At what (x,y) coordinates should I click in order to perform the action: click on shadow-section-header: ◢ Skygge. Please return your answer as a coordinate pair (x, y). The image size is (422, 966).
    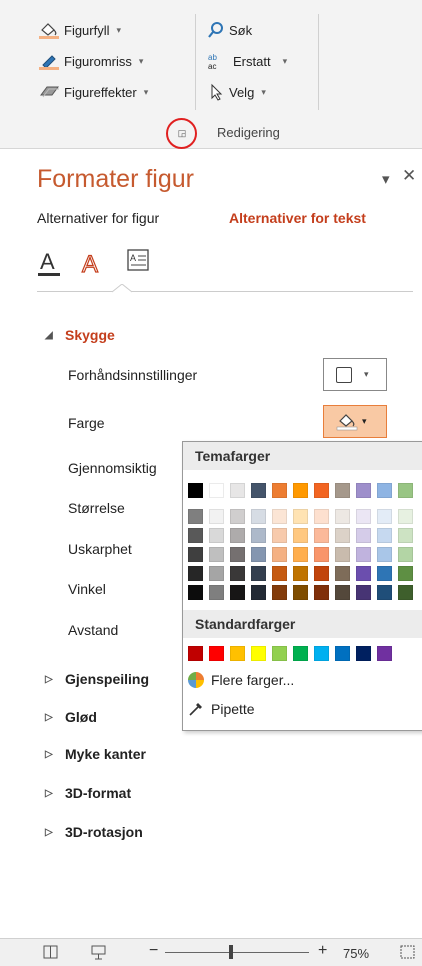
    Looking at the image, I should click on (80, 335).